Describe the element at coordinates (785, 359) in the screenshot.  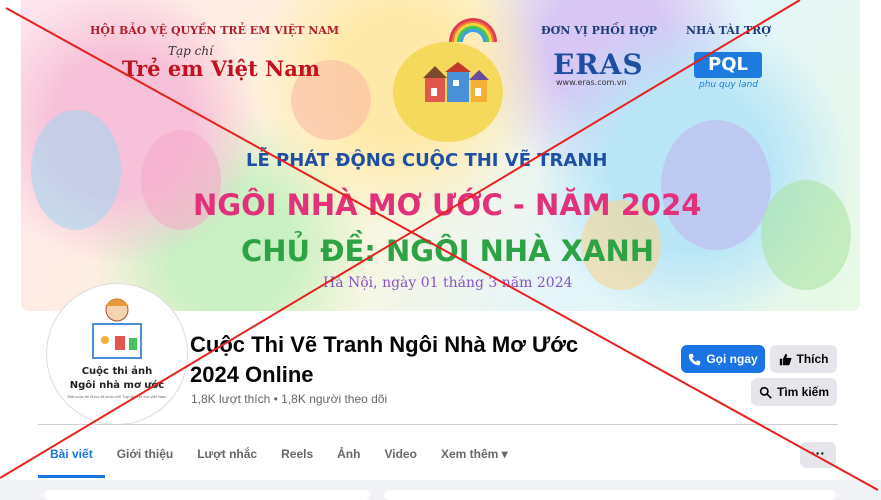
I see `thumbs-up-icon` at that location.